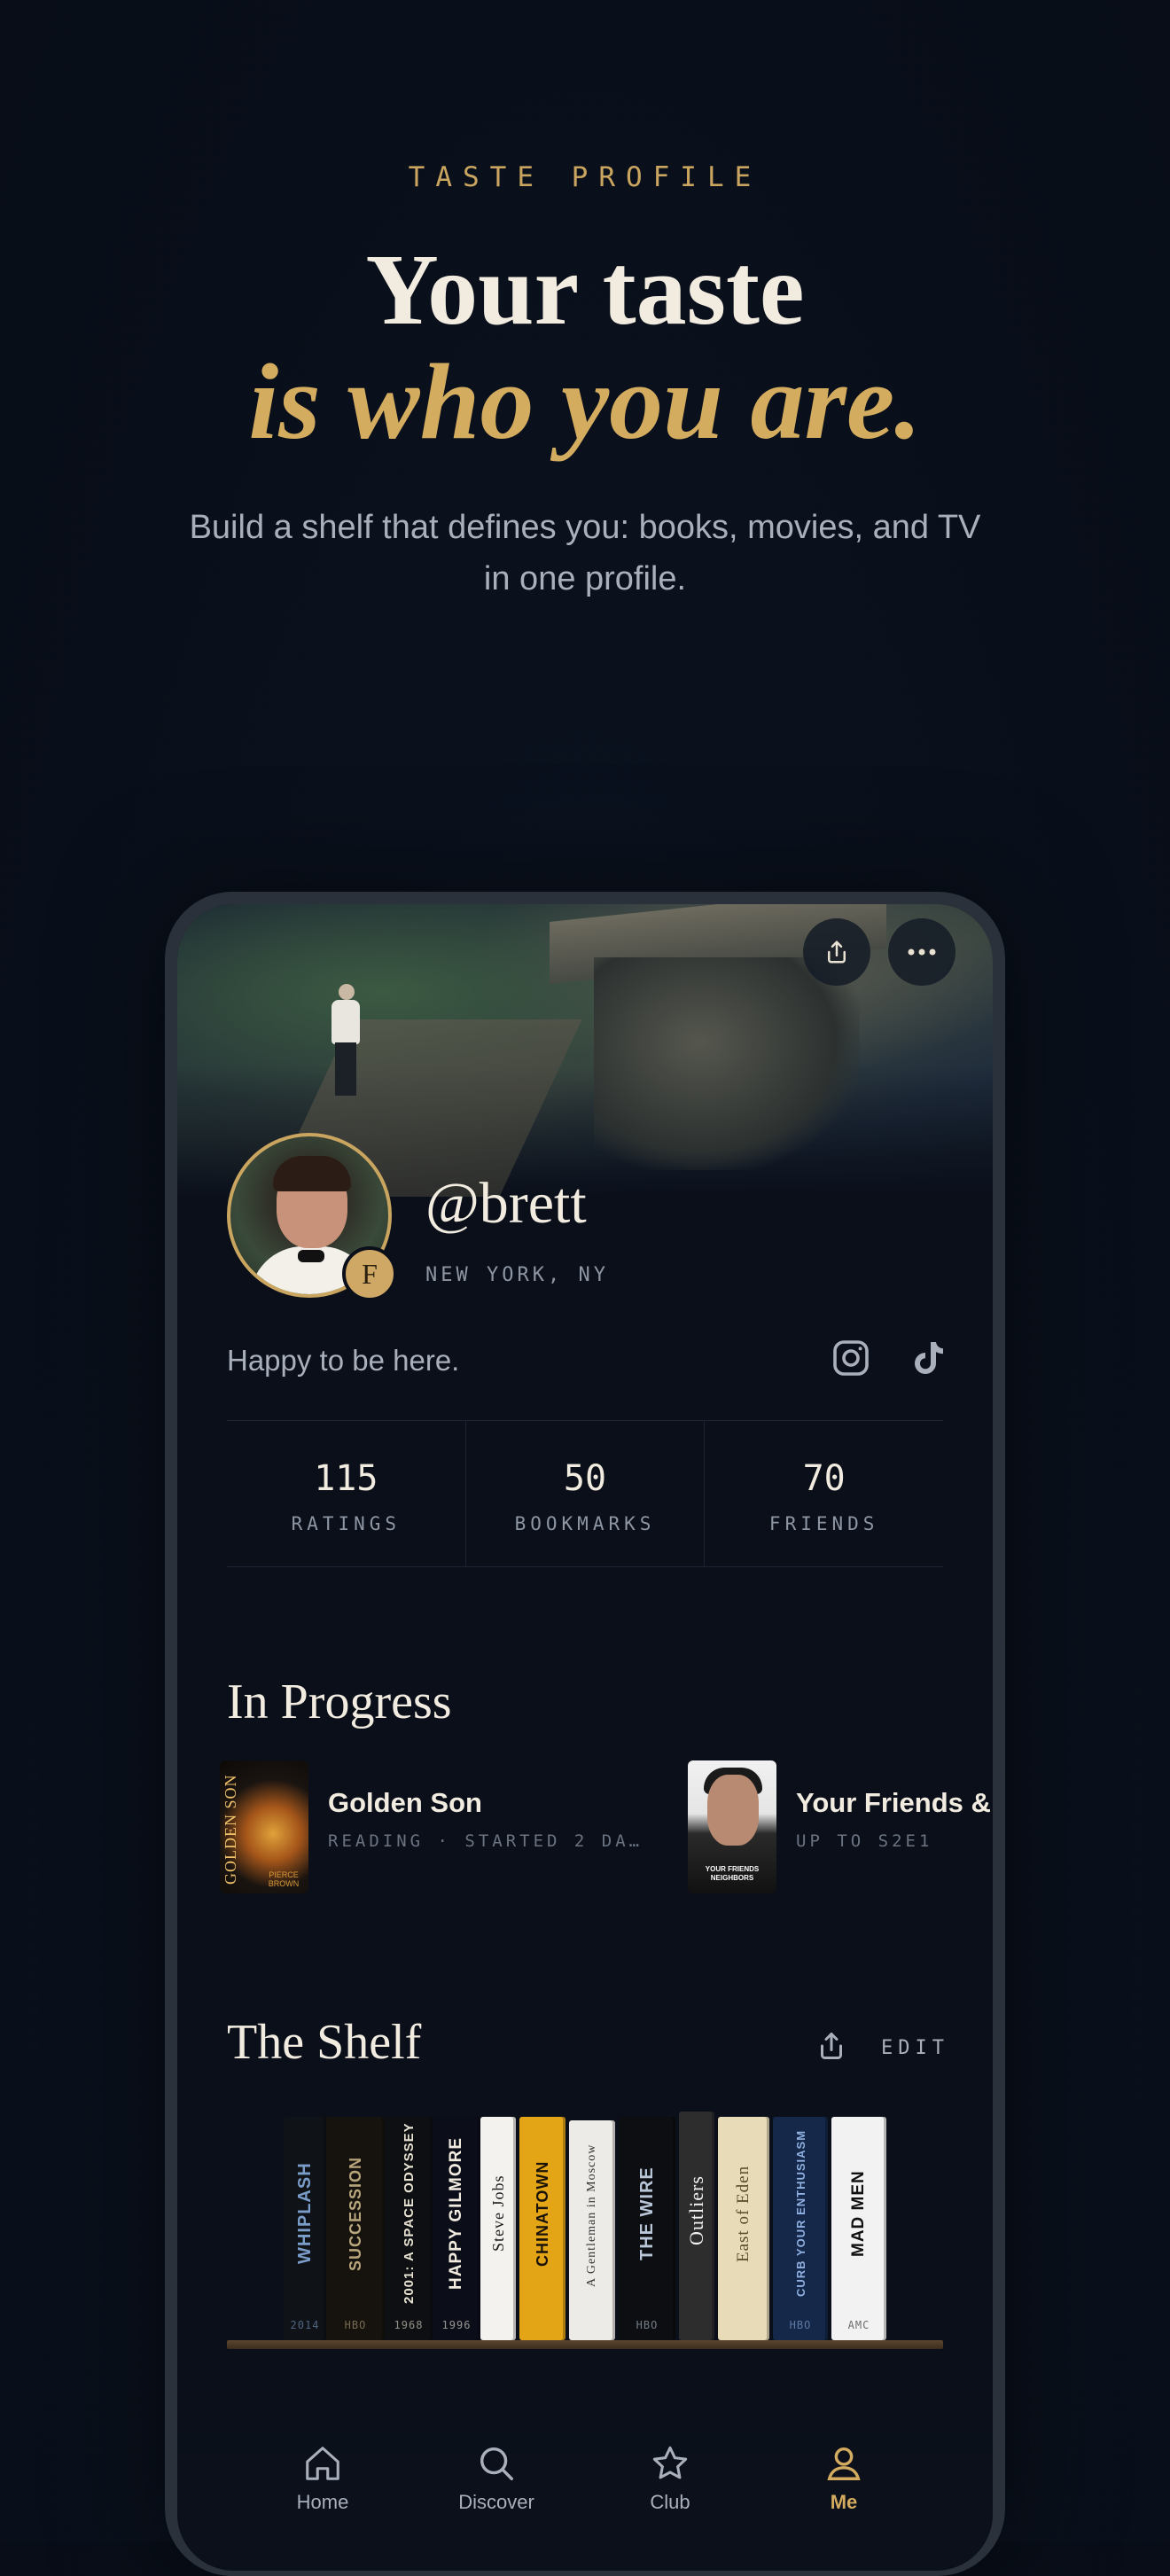  What do you see at coordinates (305, 2325) in the screenshot?
I see `shelf-book-footer: 2014` at bounding box center [305, 2325].